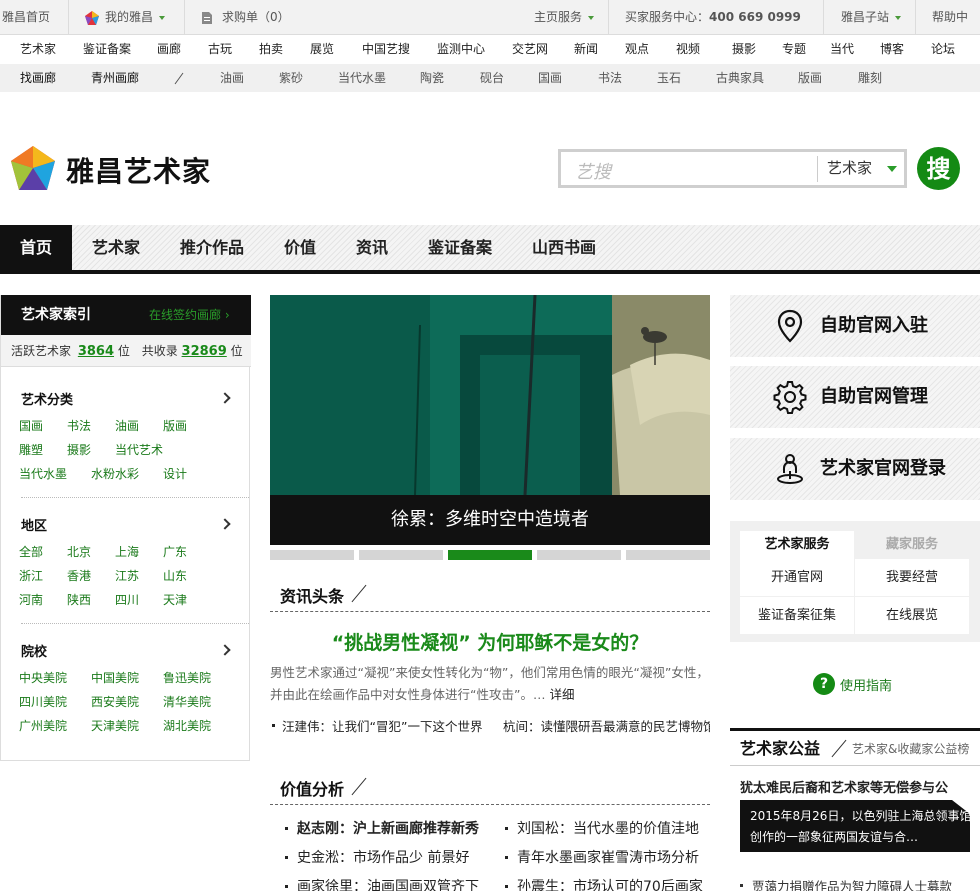 This screenshot has height=891, width=980. Describe the element at coordinates (910, 749) in the screenshot. I see `welfare-subtitle: 艺术家&收藏家公益榜` at that location.